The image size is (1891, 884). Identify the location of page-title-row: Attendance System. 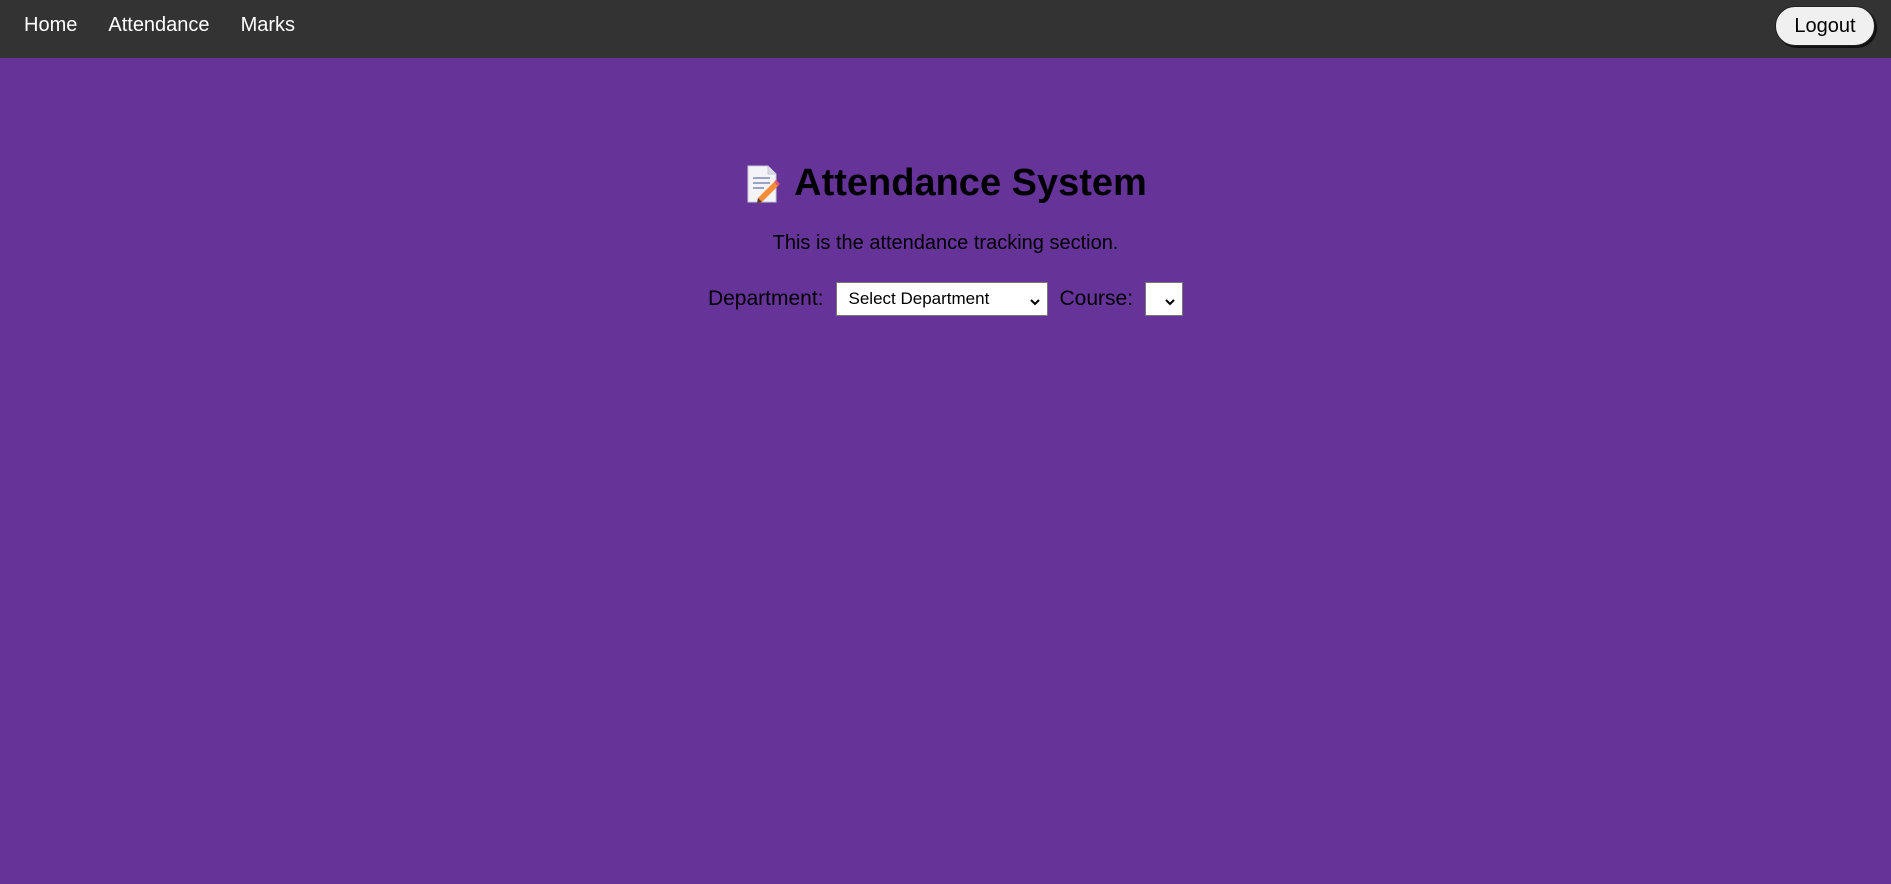
(945, 183).